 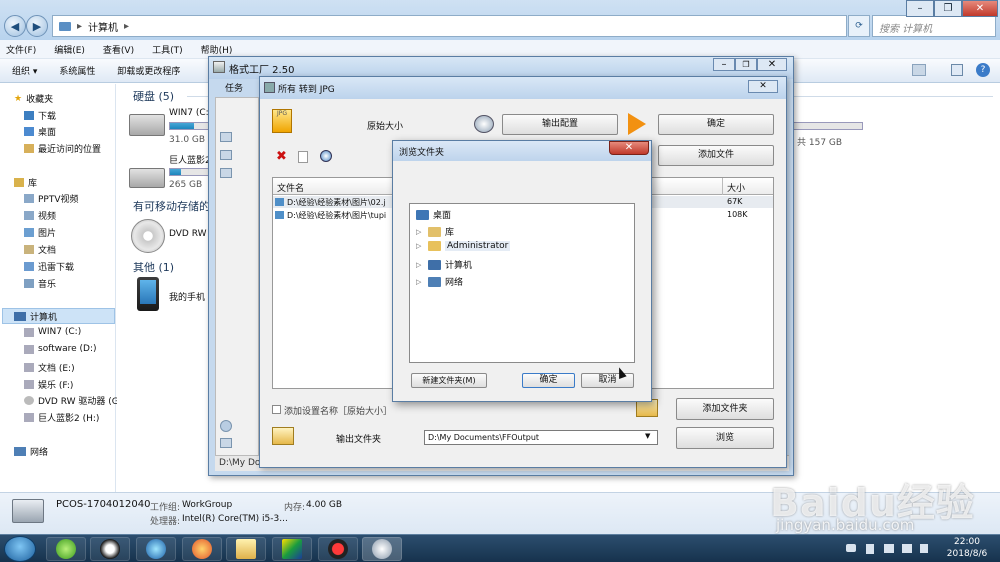 I want to click on nav-drive-f: 娱乐 (F:), so click(x=48, y=384).